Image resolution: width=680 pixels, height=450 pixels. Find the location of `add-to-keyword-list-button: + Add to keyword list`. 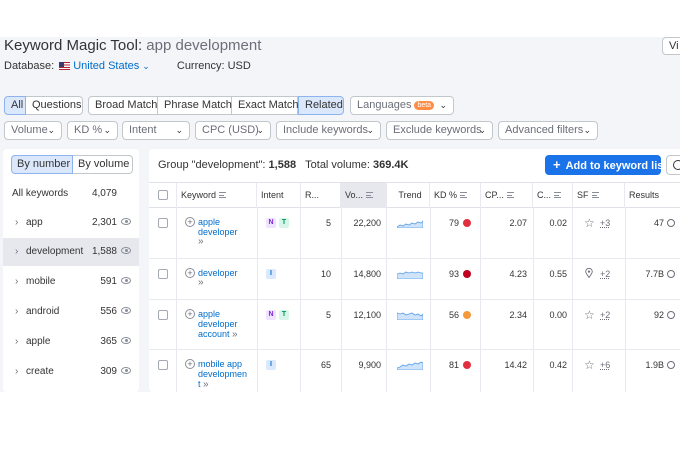

add-to-keyword-list-button: + Add to keyword list is located at coordinates (606, 165).